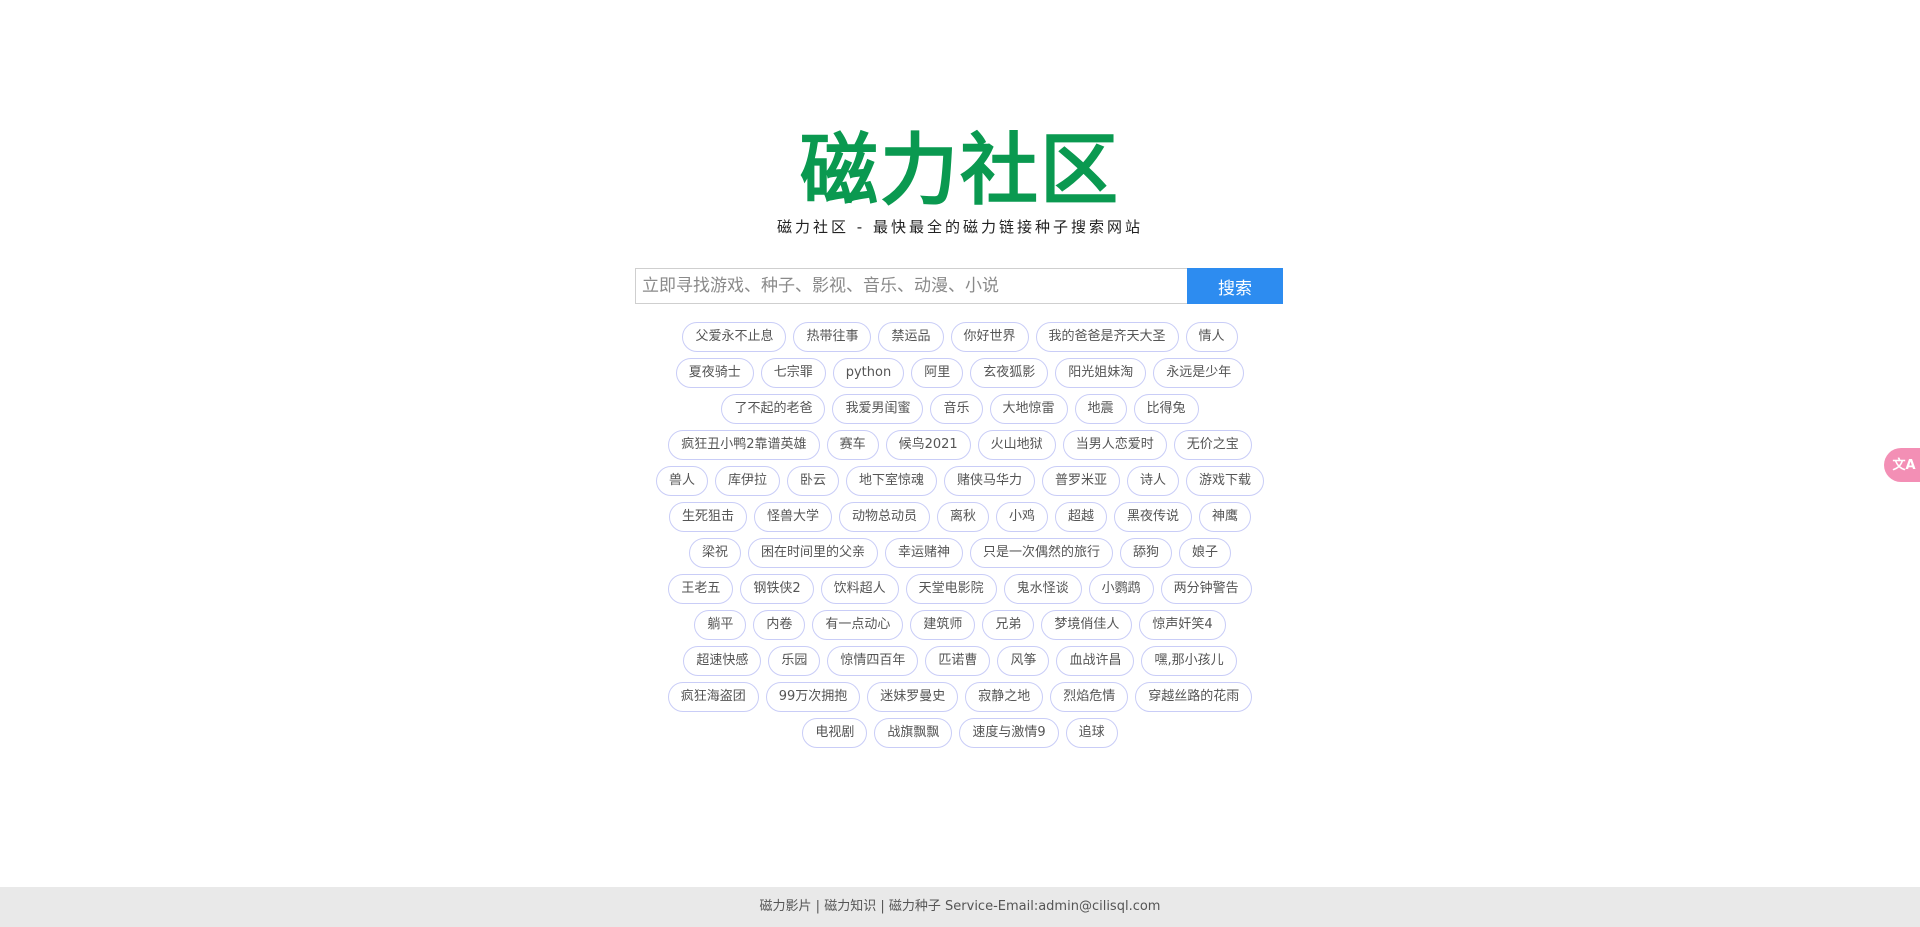 This screenshot has width=1920, height=927. I want to click on hot-tag: 超越, so click(1081, 517).